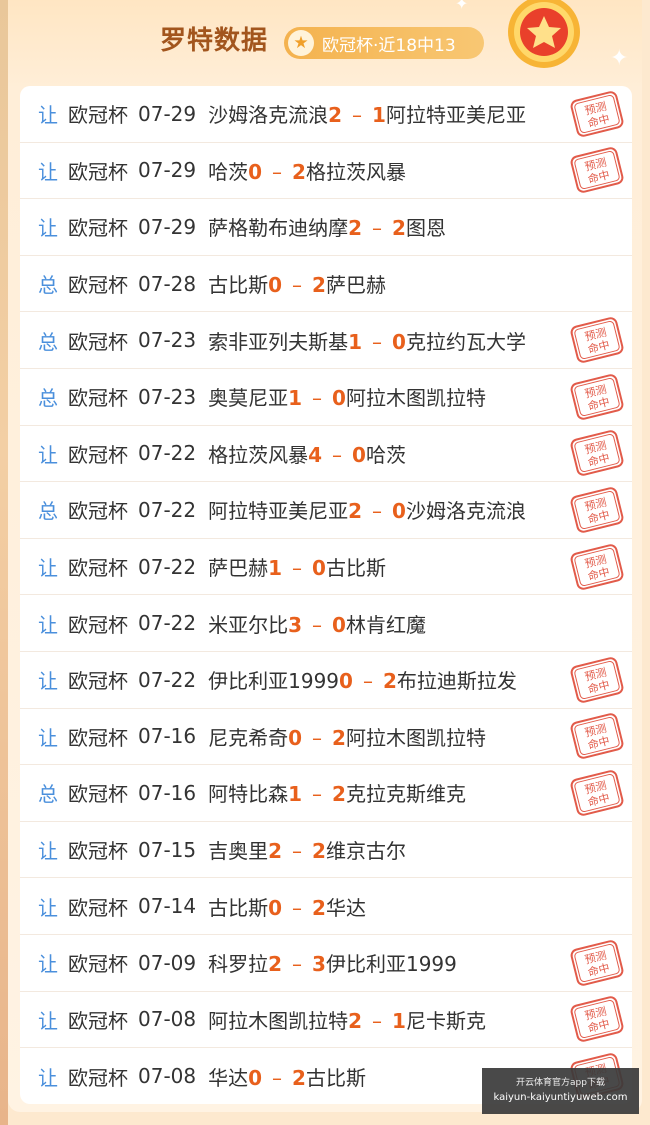  Describe the element at coordinates (544, 40) in the screenshot. I see `star-medal-icon` at that location.